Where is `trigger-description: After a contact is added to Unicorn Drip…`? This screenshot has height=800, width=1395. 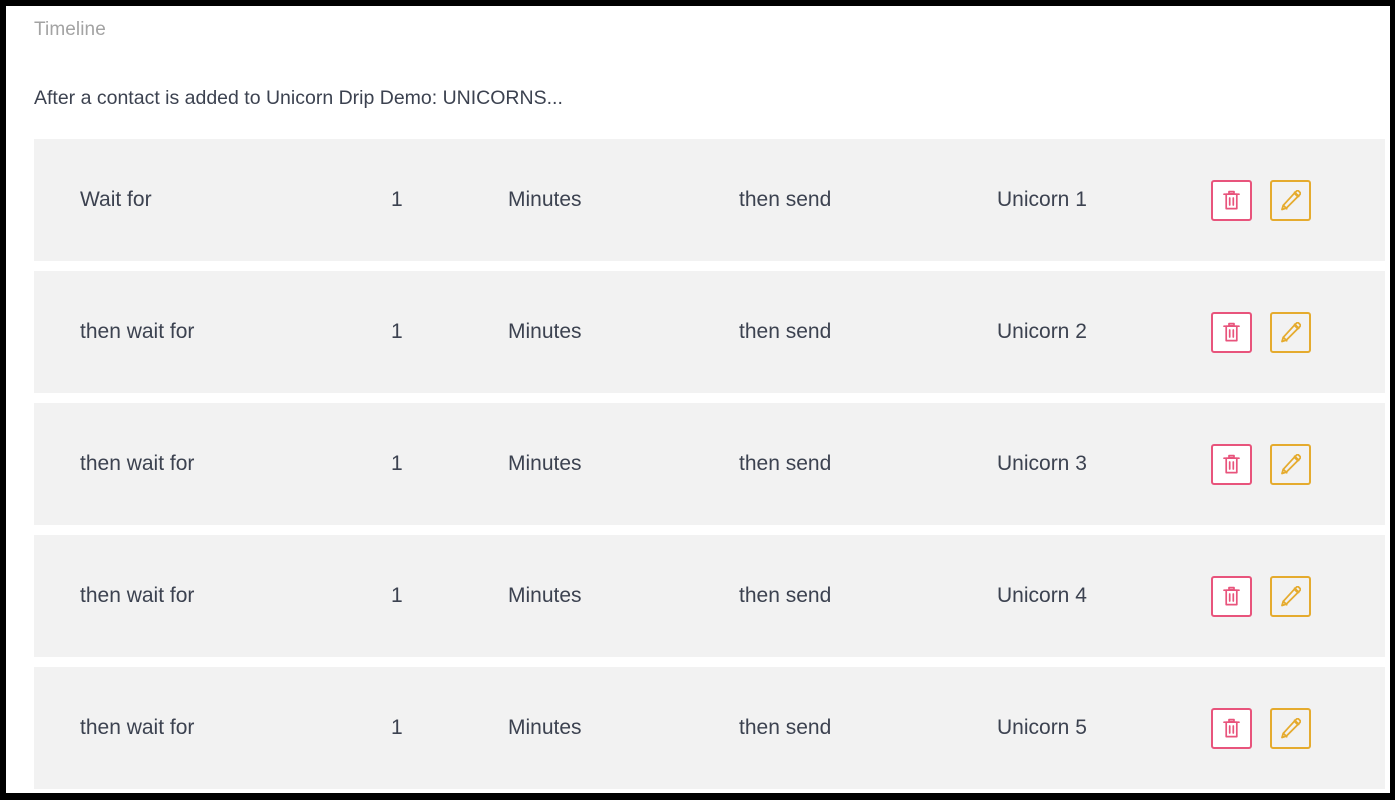 trigger-description: After a contact is added to Unicorn Drip… is located at coordinates (298, 98).